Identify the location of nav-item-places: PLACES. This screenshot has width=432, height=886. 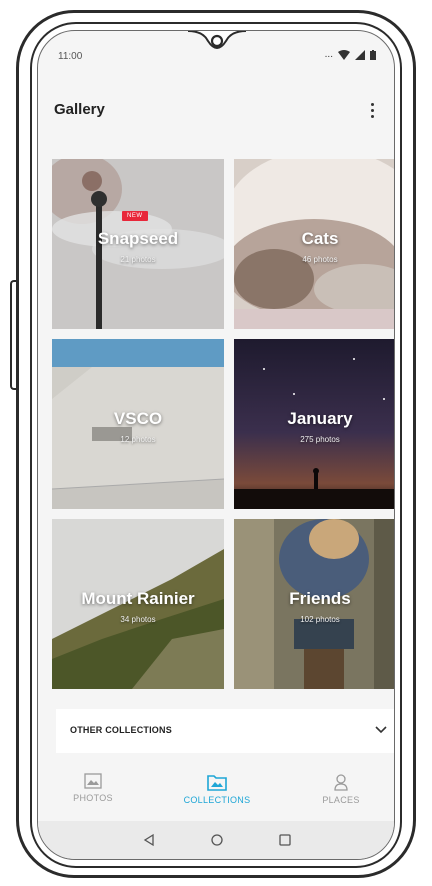
(340, 789).